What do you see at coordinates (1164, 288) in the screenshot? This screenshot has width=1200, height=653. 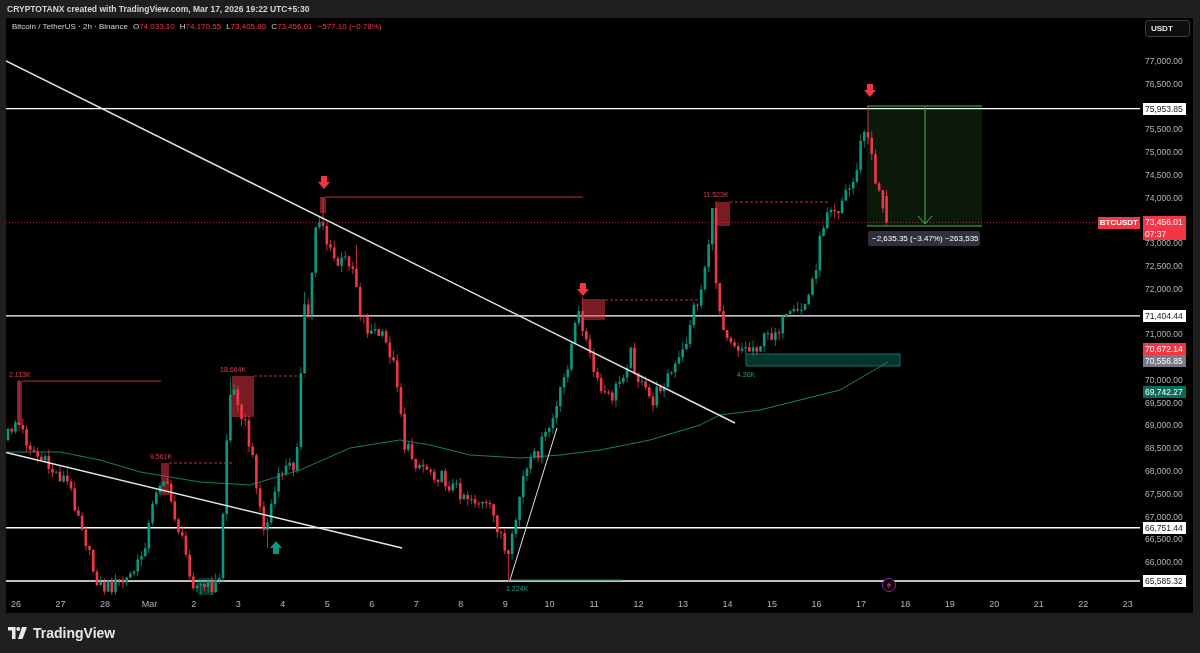 I see `price-label: 72,000.00` at bounding box center [1164, 288].